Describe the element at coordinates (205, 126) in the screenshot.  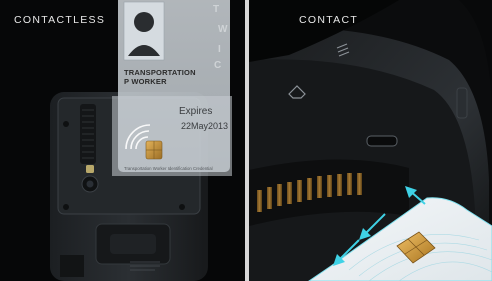
I see `expires-date: 22May2013` at that location.